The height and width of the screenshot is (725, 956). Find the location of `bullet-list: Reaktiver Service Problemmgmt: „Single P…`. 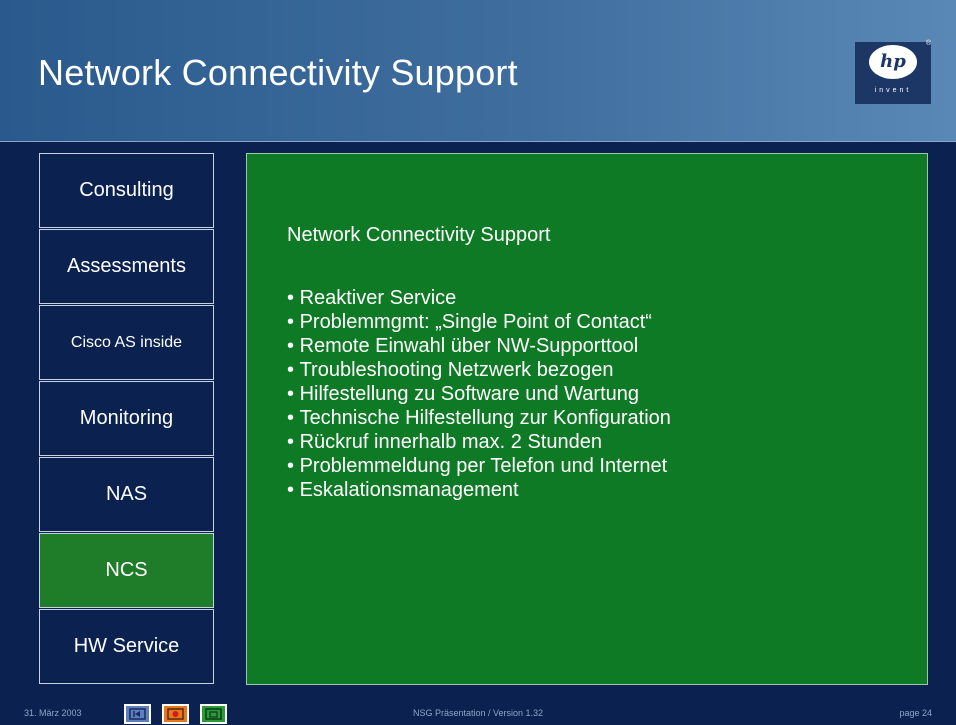

bullet-list: Reaktiver Service Problemmgmt: „Single P… is located at coordinates (479, 394).